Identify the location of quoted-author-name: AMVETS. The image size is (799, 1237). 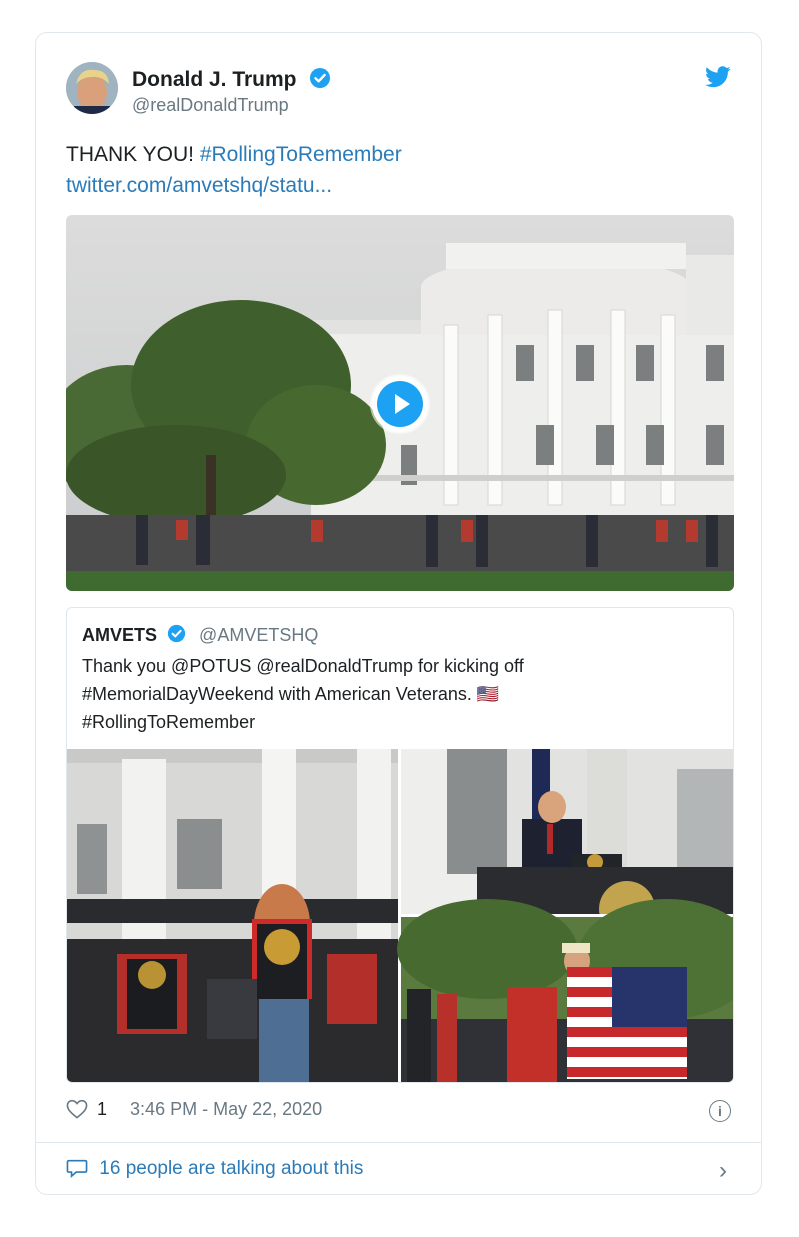
(119, 635).